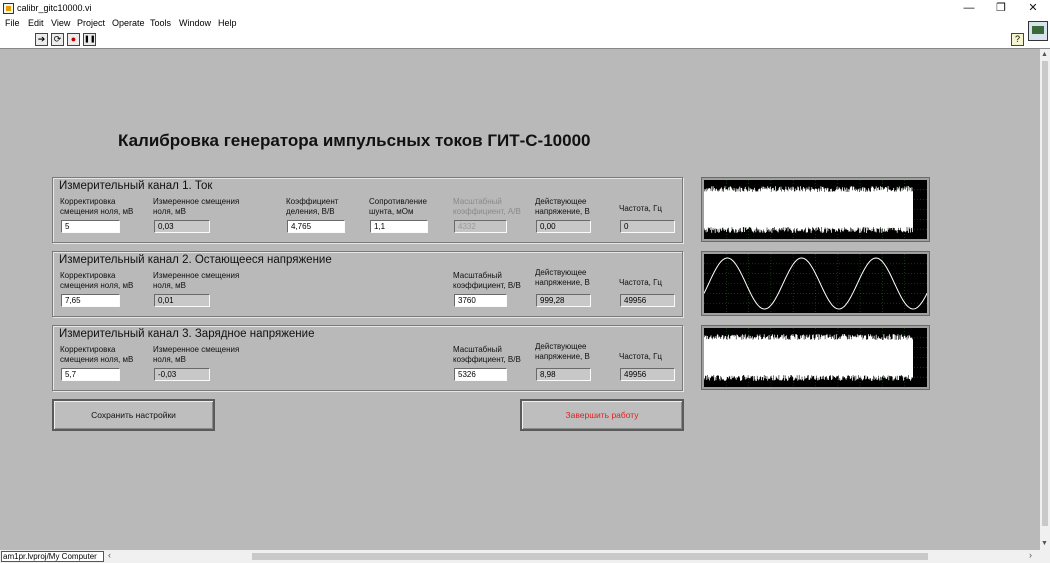 The height and width of the screenshot is (563, 1050). I want to click on channel-3-waveform-graph, so click(815, 357).